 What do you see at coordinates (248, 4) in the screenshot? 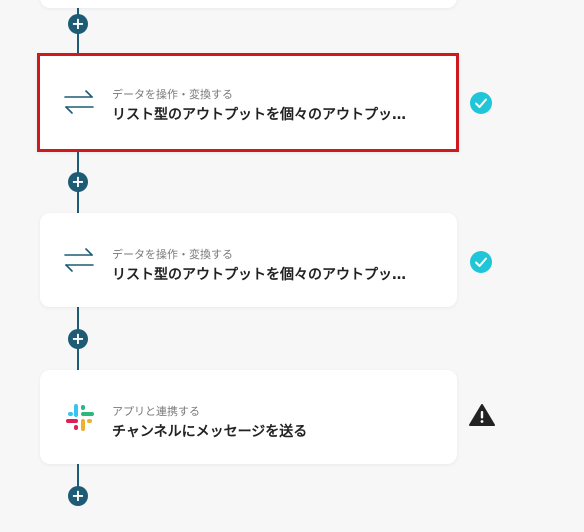
I see `previous-step-card` at bounding box center [248, 4].